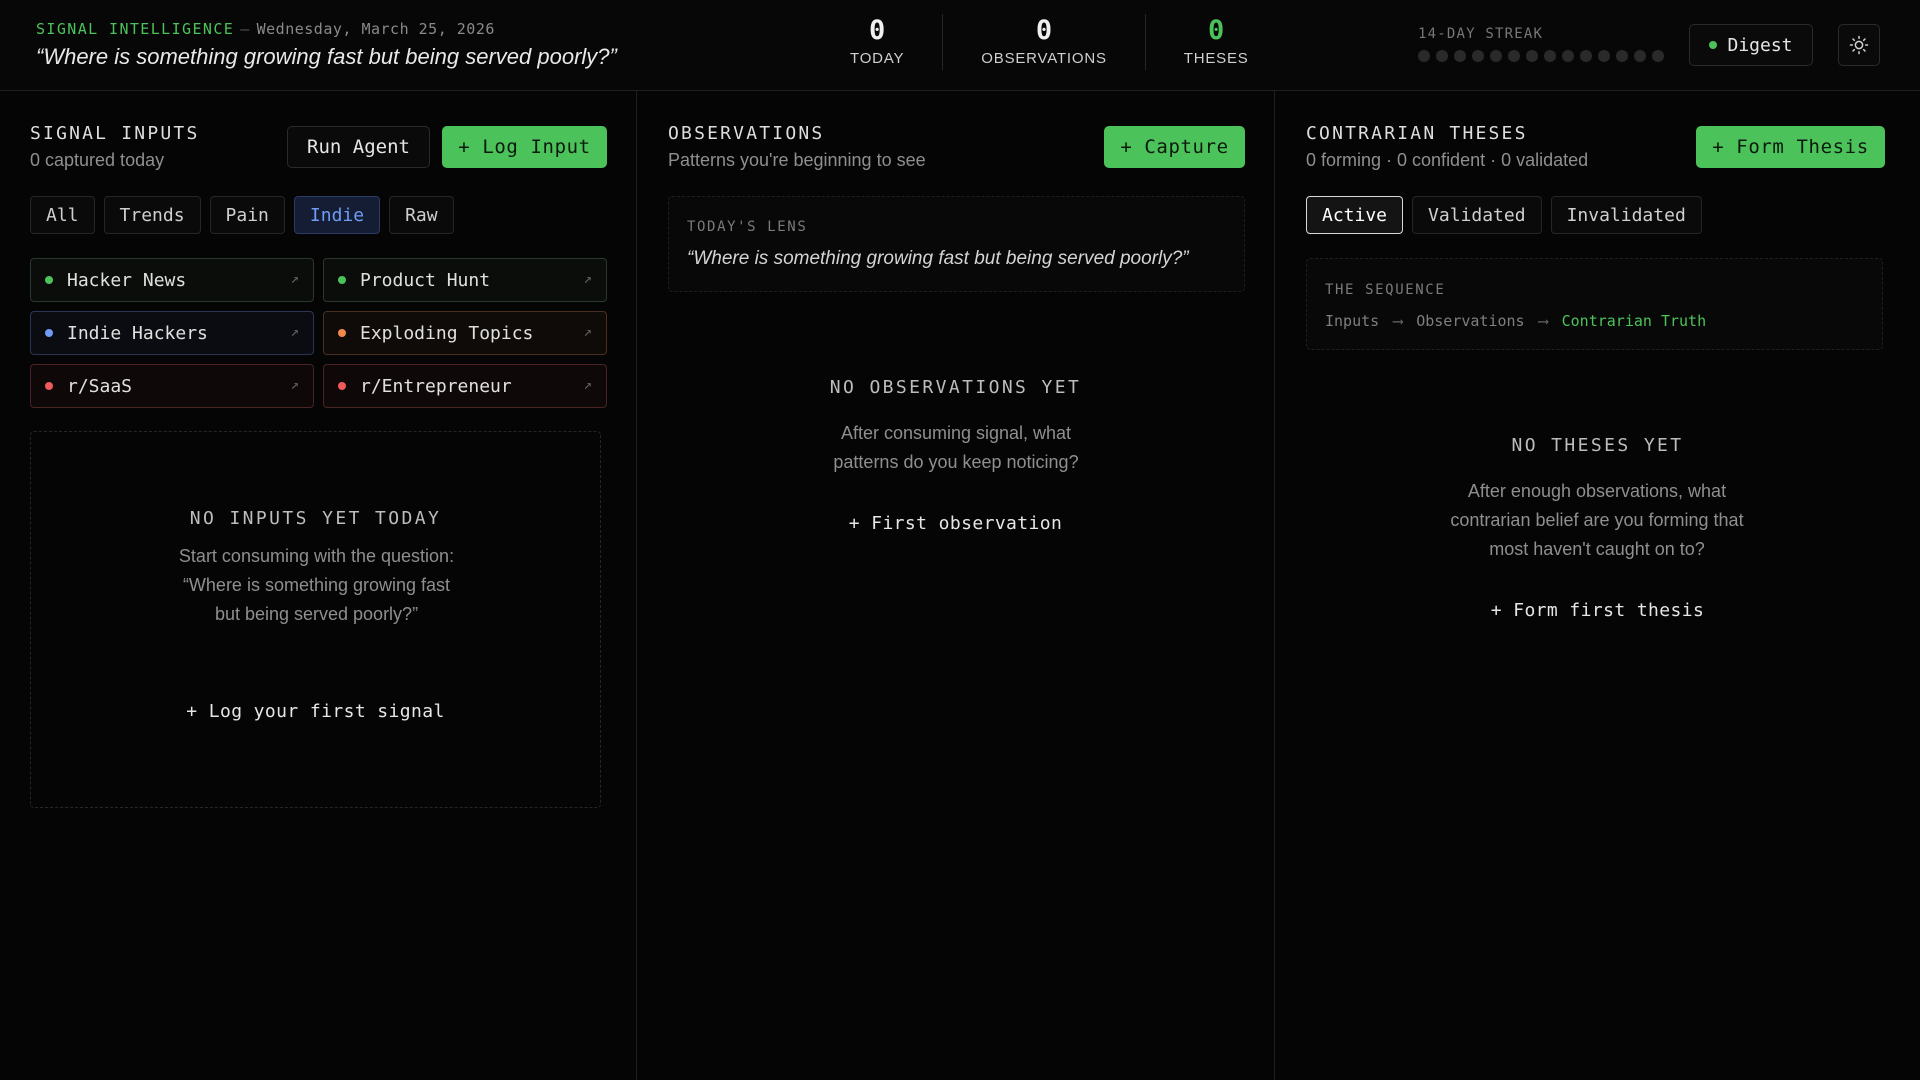 This screenshot has width=1920, height=1080. I want to click on filter-raw: Raw, so click(421, 215).